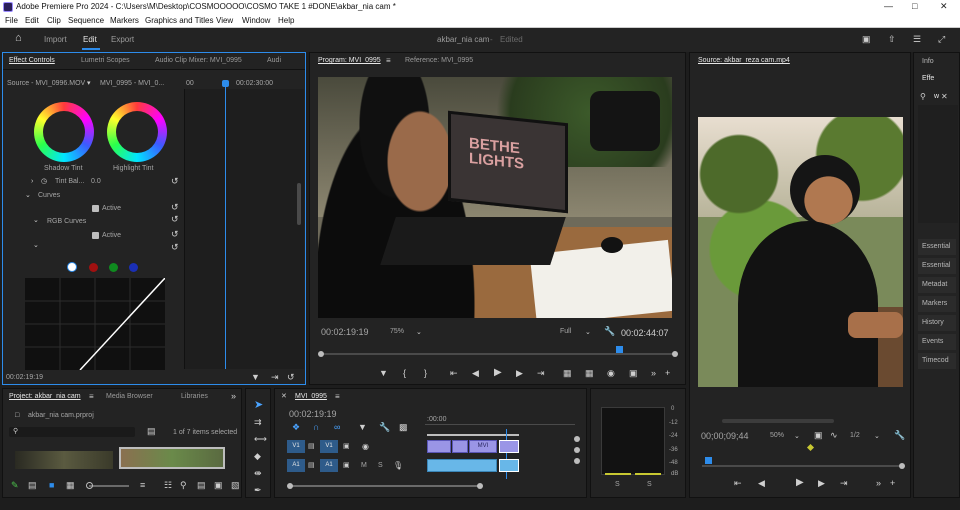 The image size is (960, 510). I want to click on panel-essential-graphics: Essential, so click(937, 247).